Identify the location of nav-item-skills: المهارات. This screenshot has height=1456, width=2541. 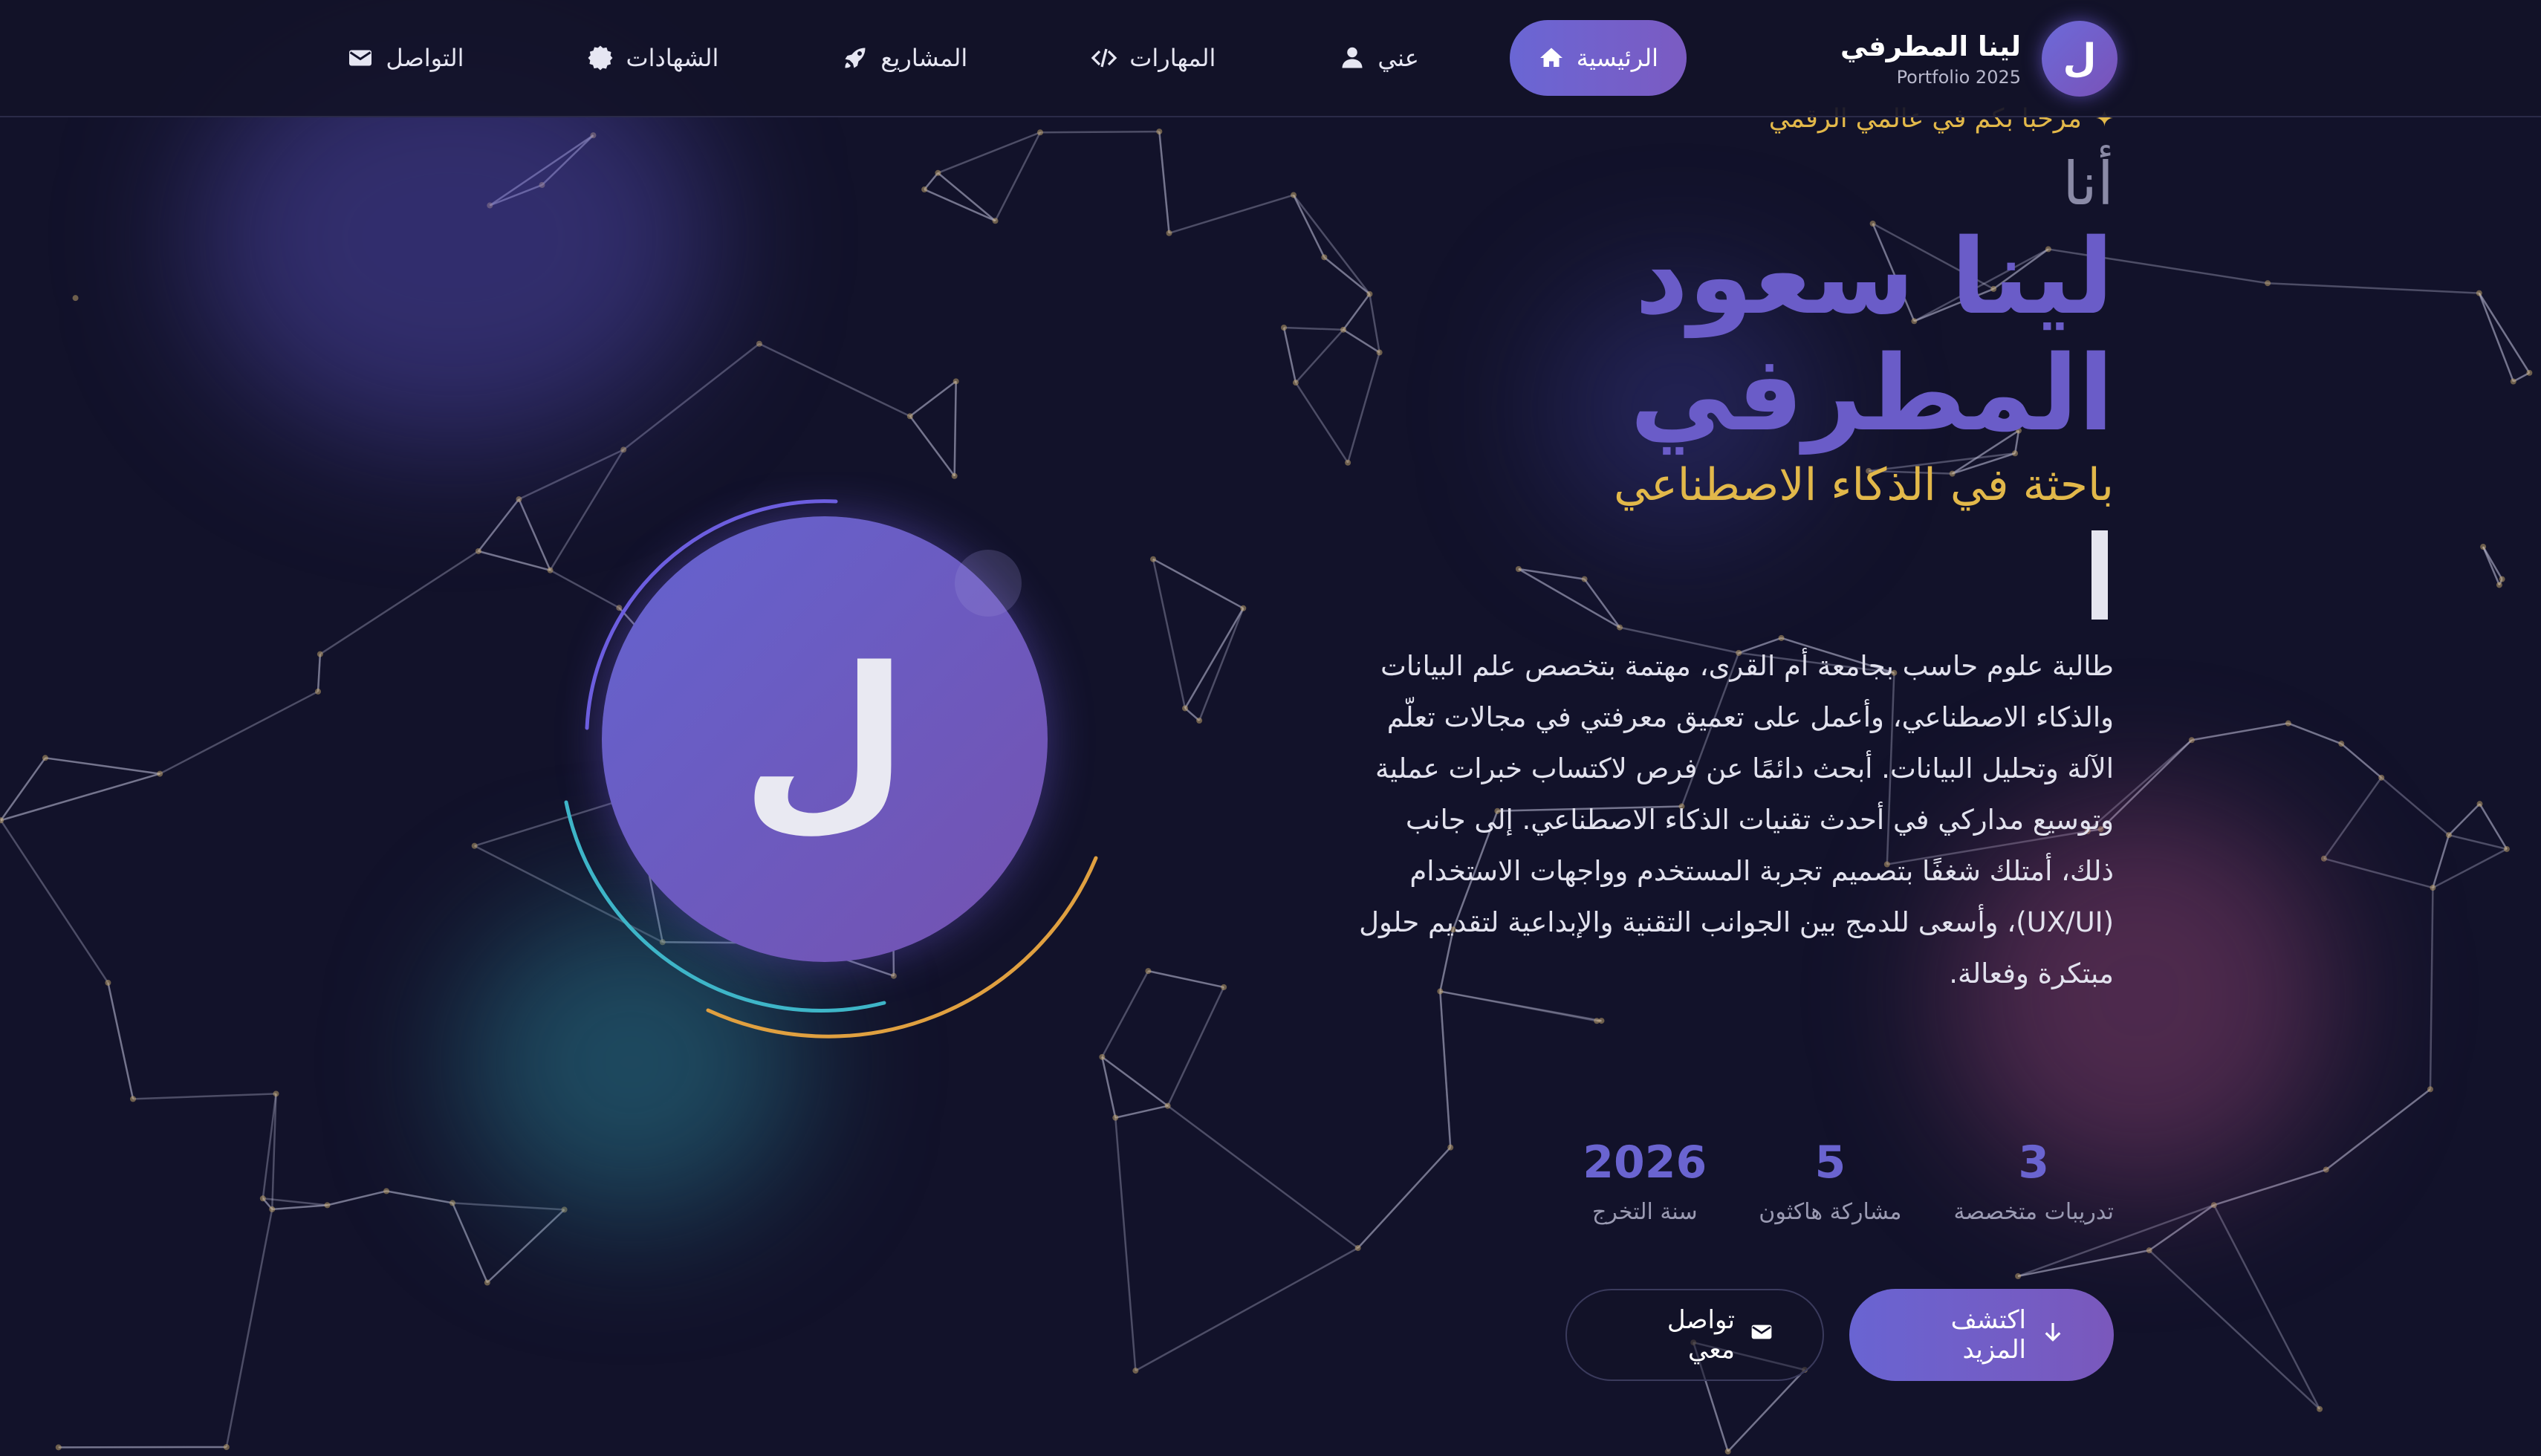
(1153, 58).